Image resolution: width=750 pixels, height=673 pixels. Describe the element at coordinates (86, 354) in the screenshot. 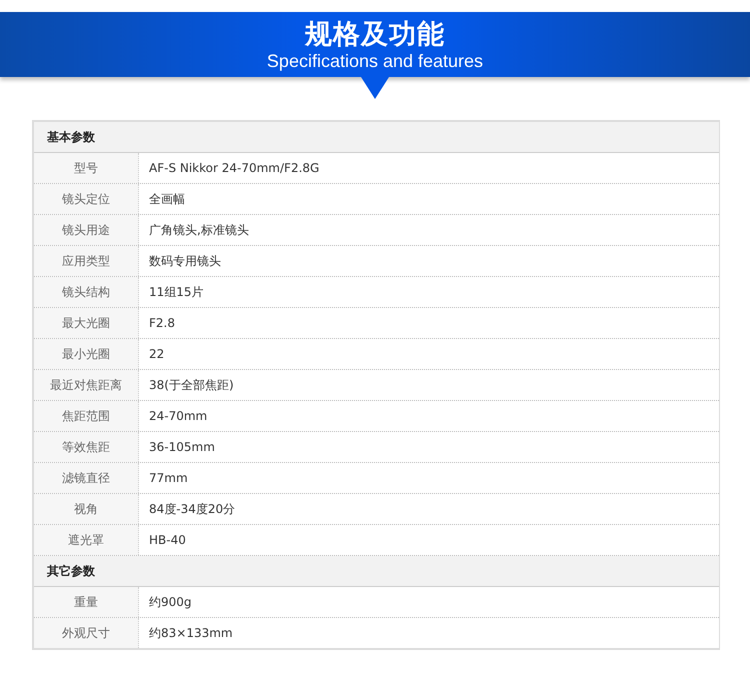

I see `spec-label: 最小光圈` at that location.